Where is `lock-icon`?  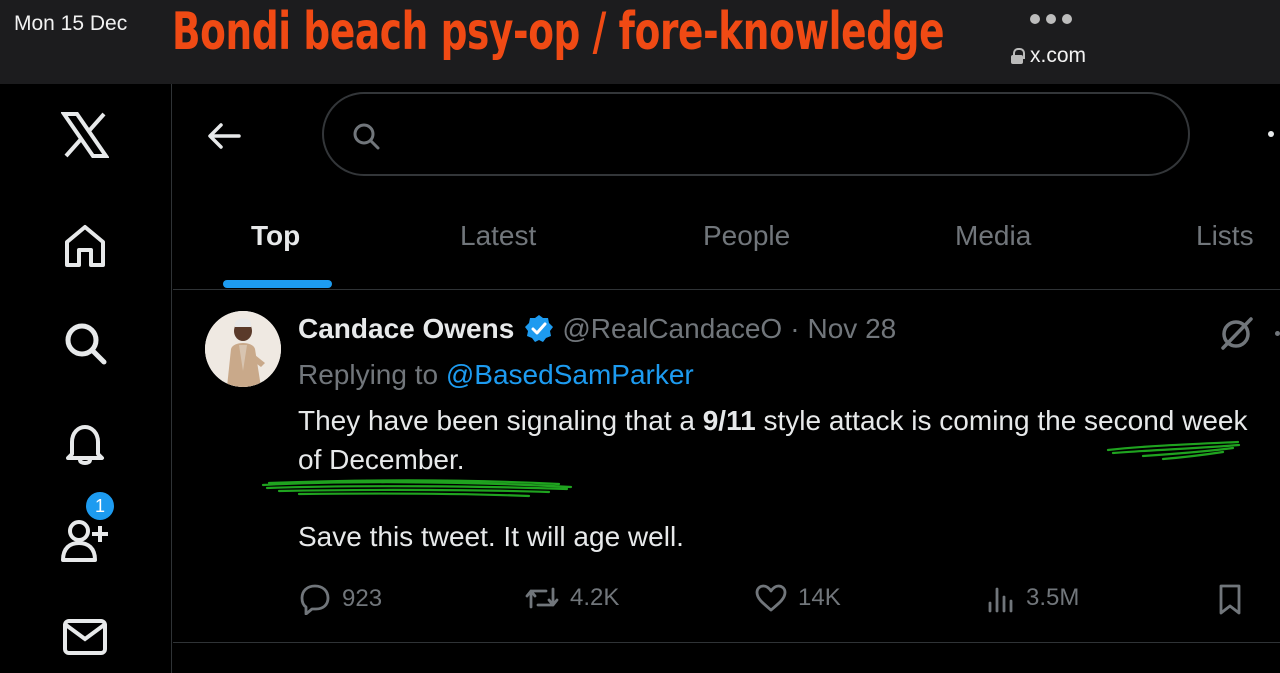 lock-icon is located at coordinates (1017, 56).